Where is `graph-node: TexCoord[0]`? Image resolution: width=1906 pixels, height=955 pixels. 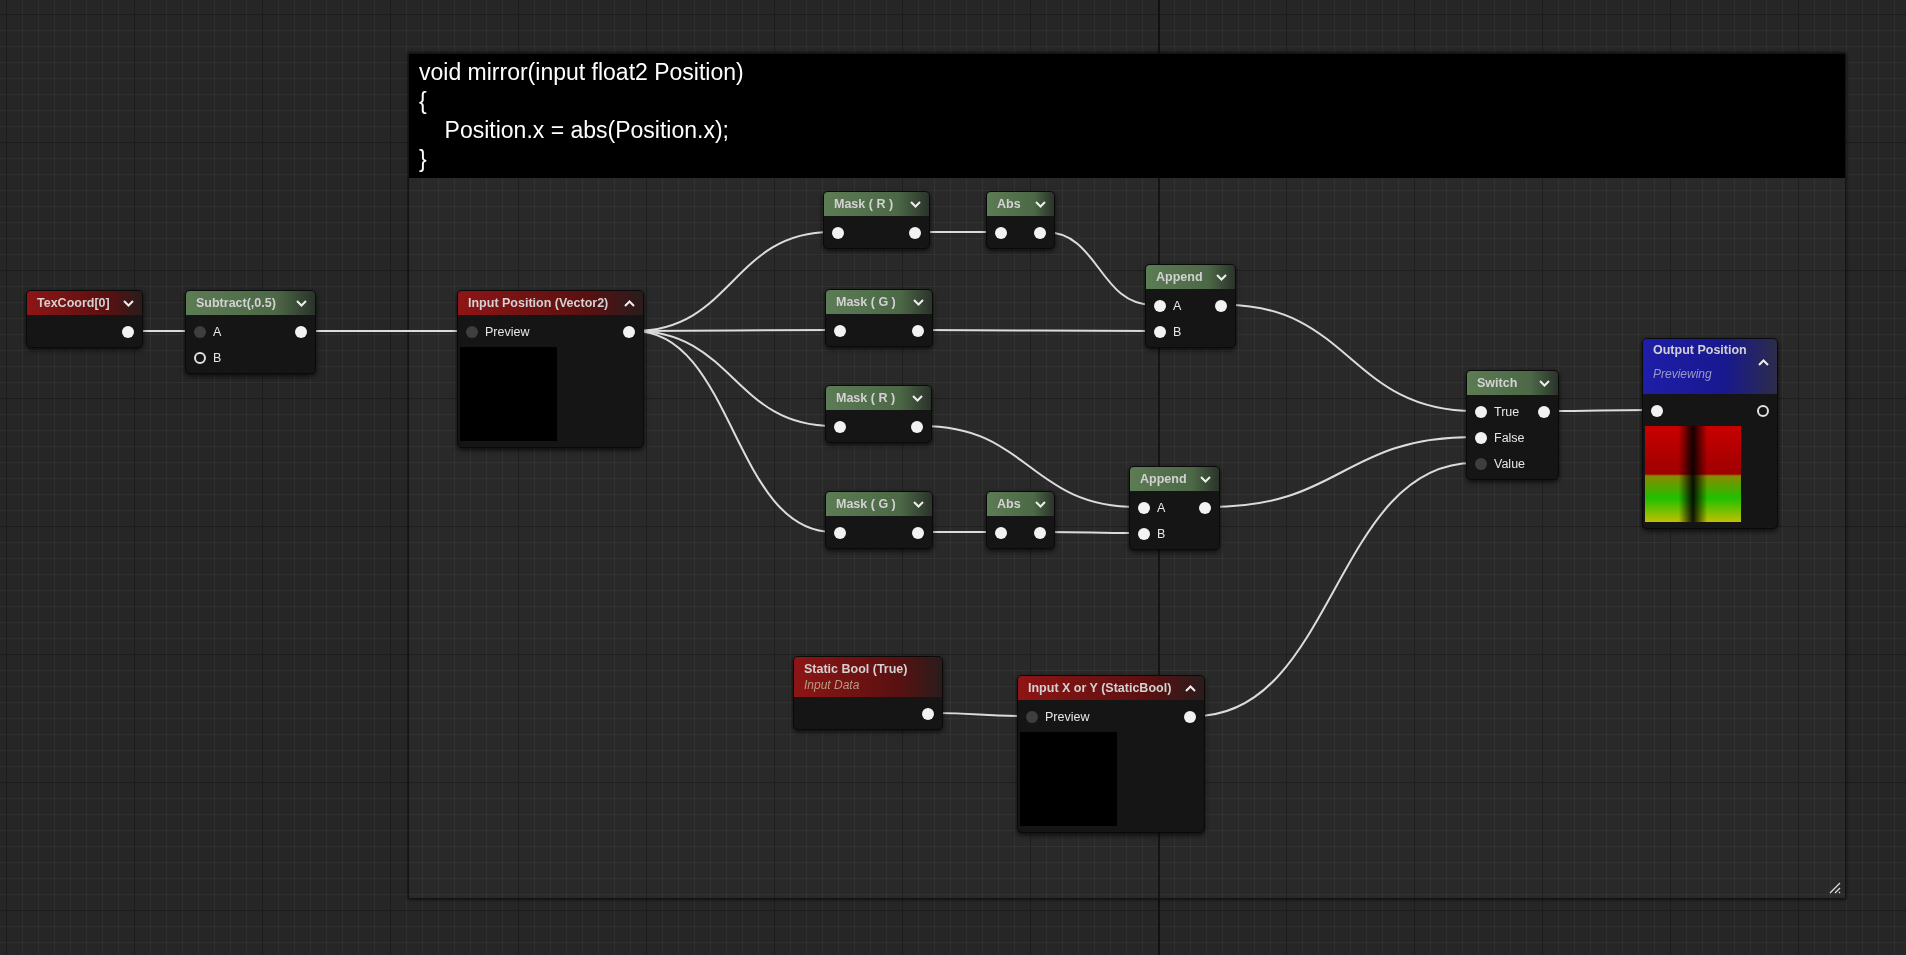
graph-node: TexCoord[0] is located at coordinates (84, 319).